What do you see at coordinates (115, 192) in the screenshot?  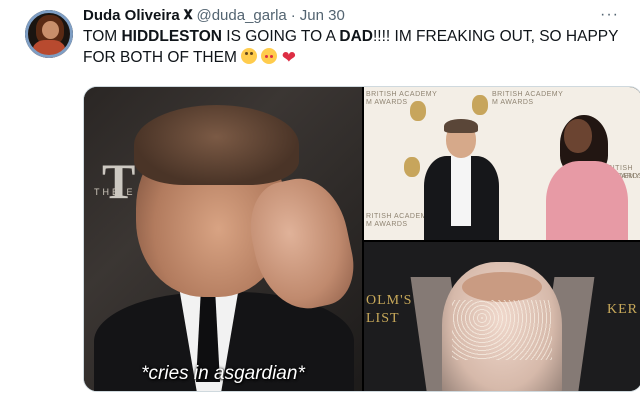 I see `background-small-lettering: THE E` at bounding box center [115, 192].